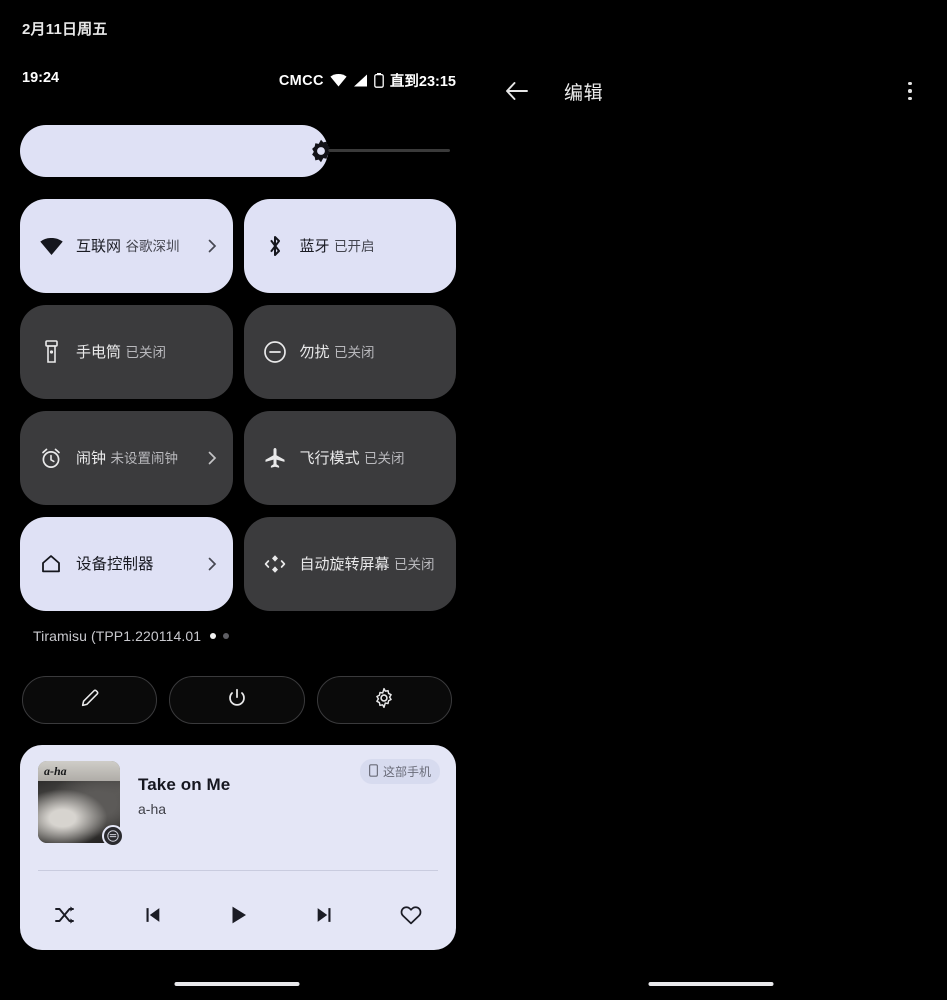 The width and height of the screenshot is (947, 1000). I want to click on media-controls, so click(238, 915).